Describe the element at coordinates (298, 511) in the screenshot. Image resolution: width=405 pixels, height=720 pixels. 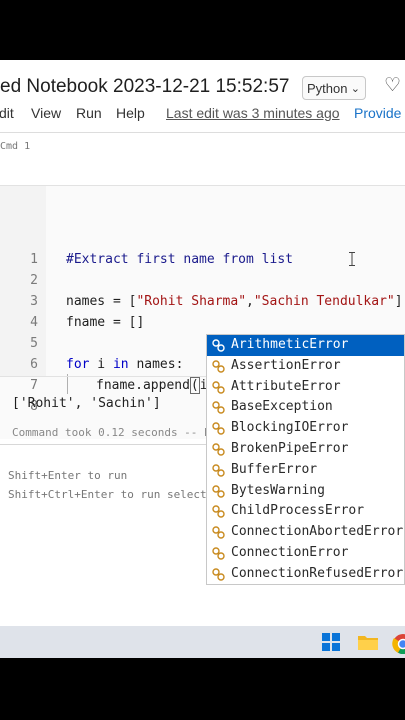
I see `autocomplete-item-label: ChildProcessError` at that location.